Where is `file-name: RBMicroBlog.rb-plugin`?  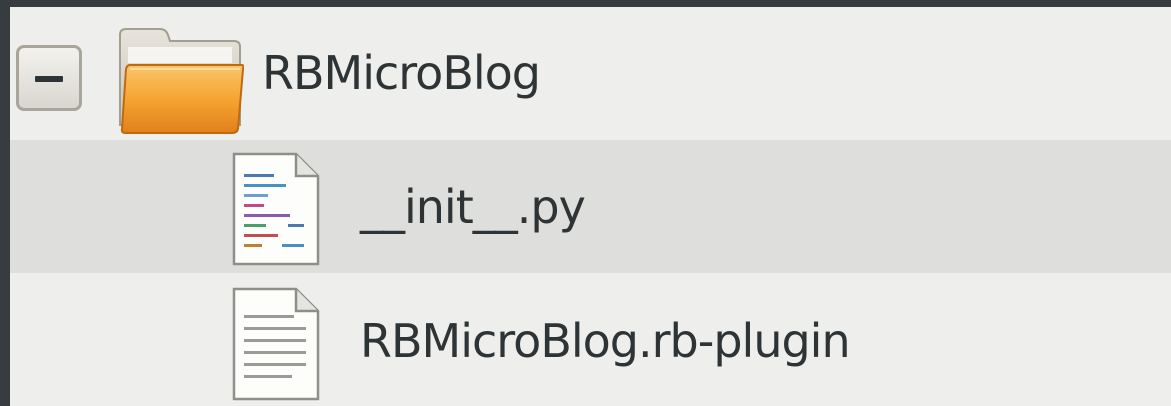 file-name: RBMicroBlog.rb-plugin is located at coordinates (605, 341).